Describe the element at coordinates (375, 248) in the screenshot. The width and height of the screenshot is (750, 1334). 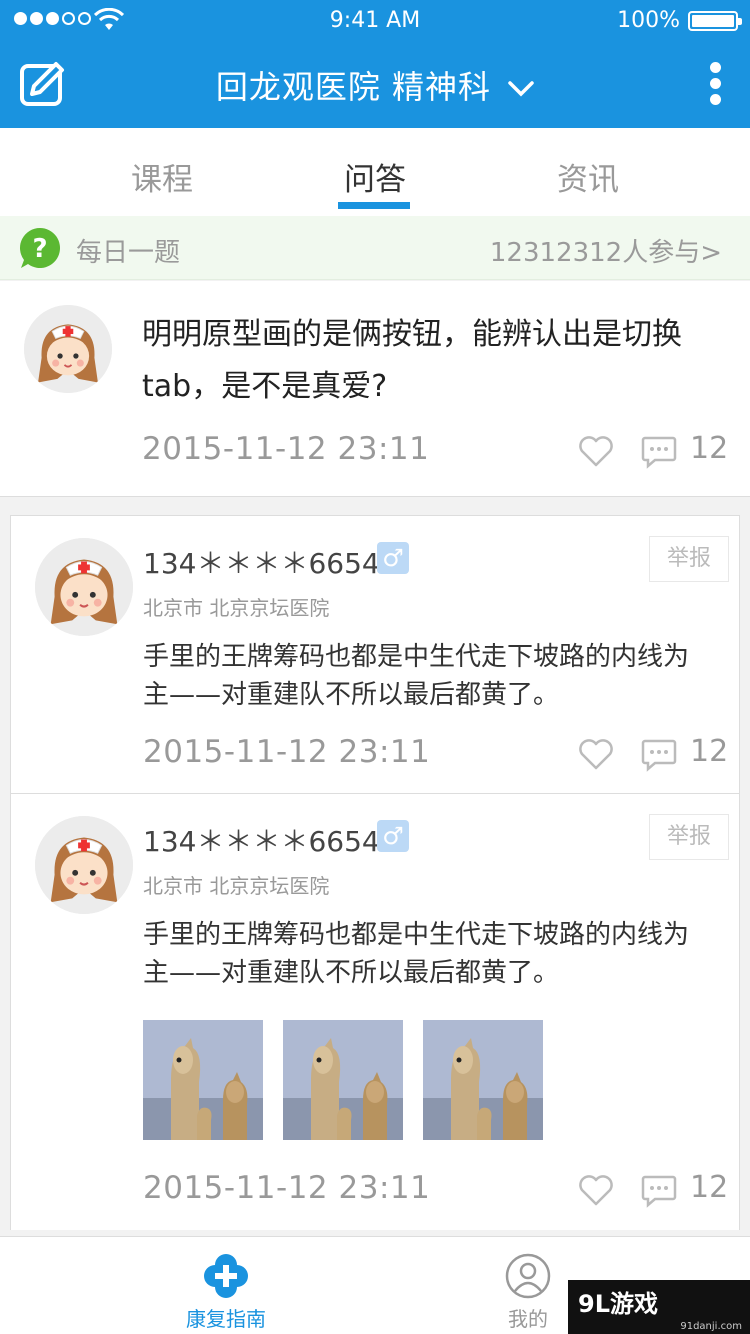
I see `daily-question-bar: ? 每日一题 12312312人参与>` at that location.